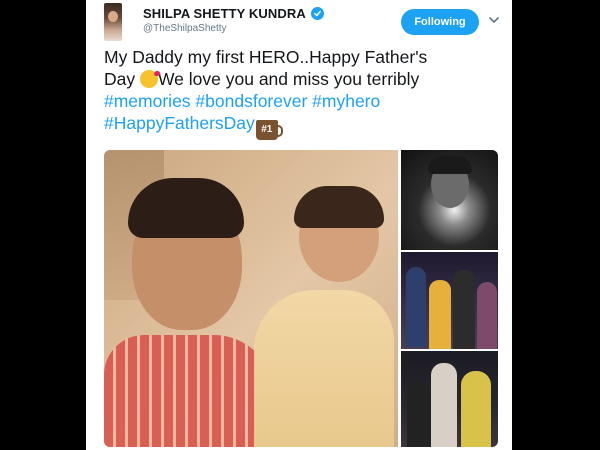 This screenshot has height=450, width=600. I want to click on following-button: Following, so click(440, 22).